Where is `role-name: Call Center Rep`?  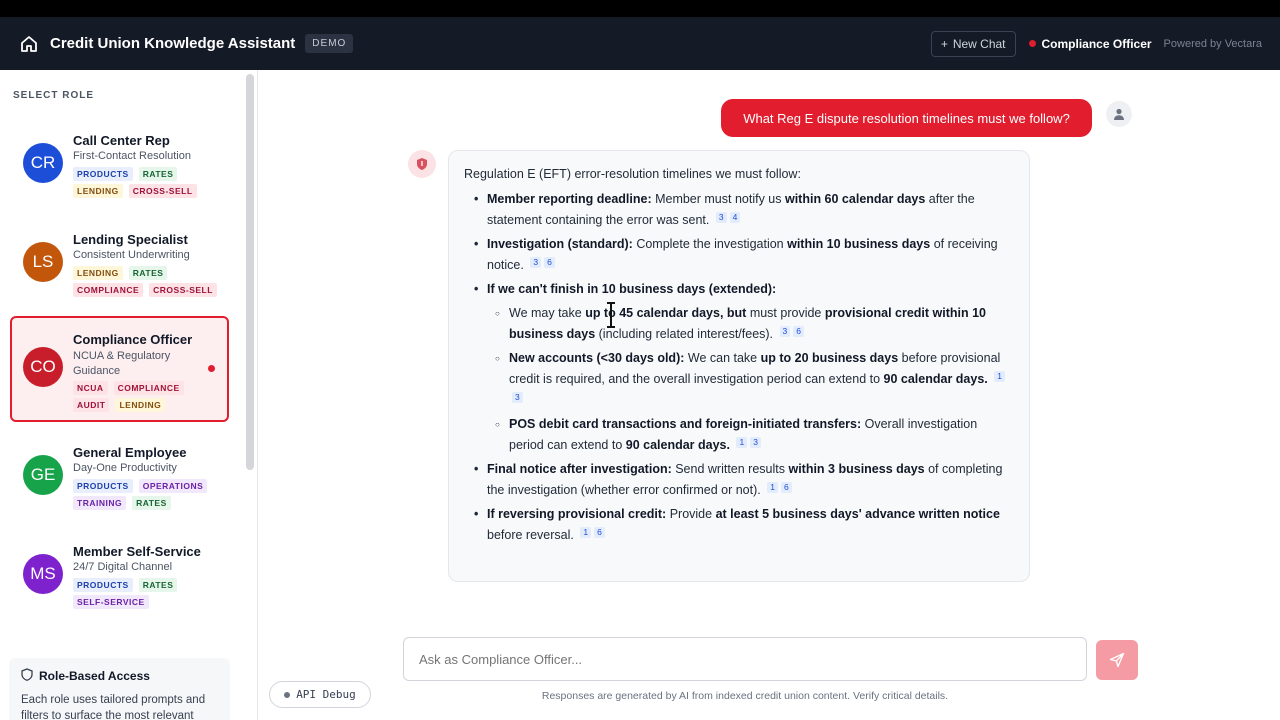
role-name: Call Center Rep is located at coordinates (121, 140).